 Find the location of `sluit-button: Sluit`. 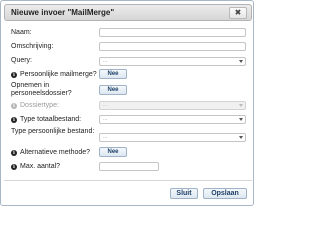

sluit-button: Sluit is located at coordinates (184, 193).